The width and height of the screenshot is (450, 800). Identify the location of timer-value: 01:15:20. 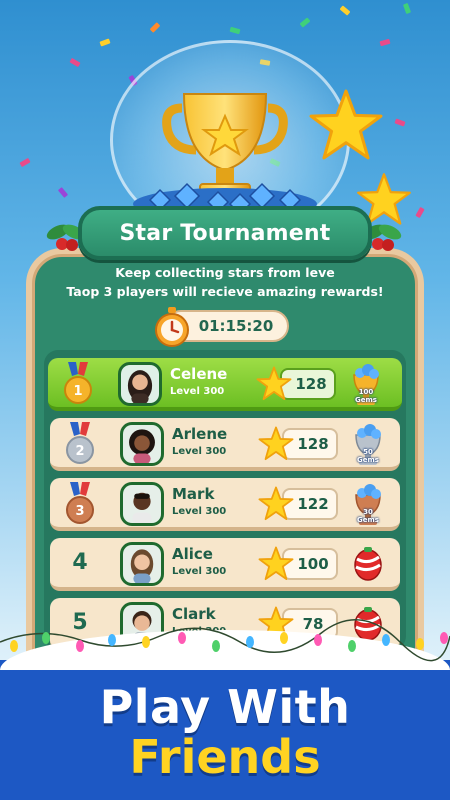
(236, 326).